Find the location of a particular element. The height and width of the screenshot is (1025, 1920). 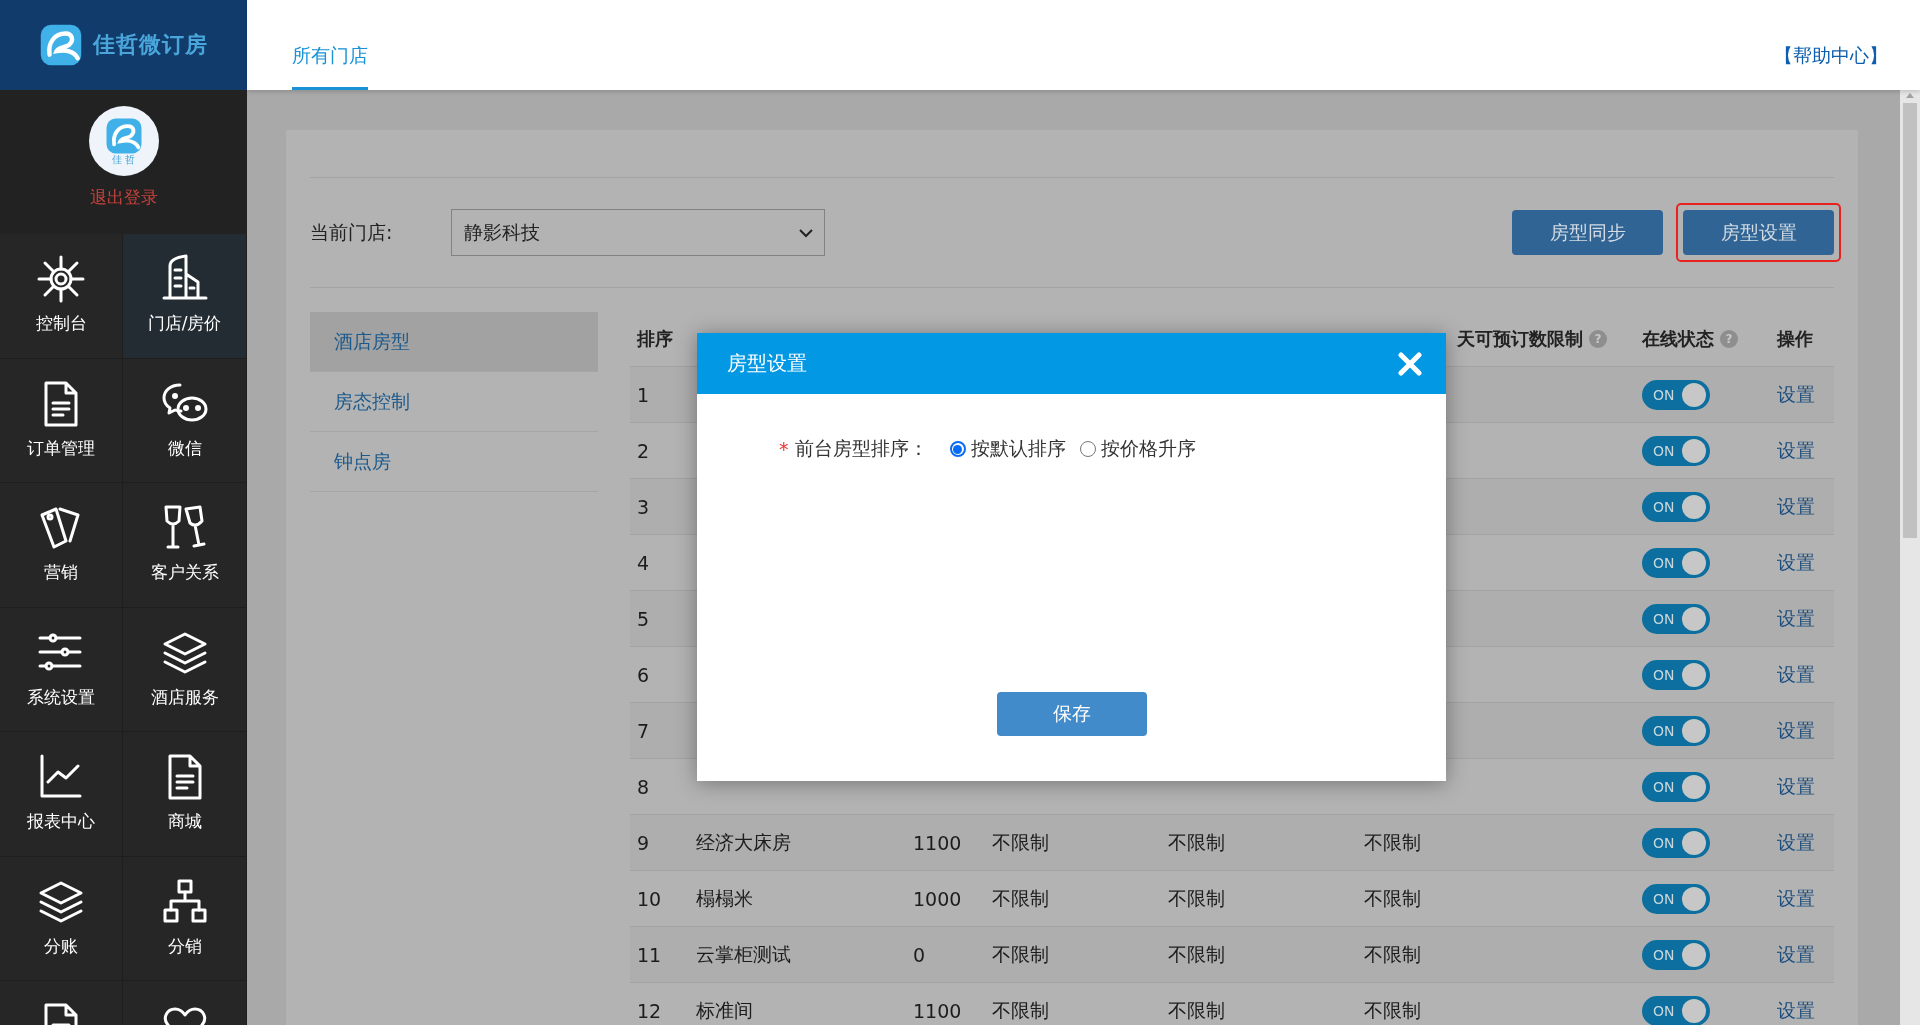

table-cell: 6 is located at coordinates (643, 674).